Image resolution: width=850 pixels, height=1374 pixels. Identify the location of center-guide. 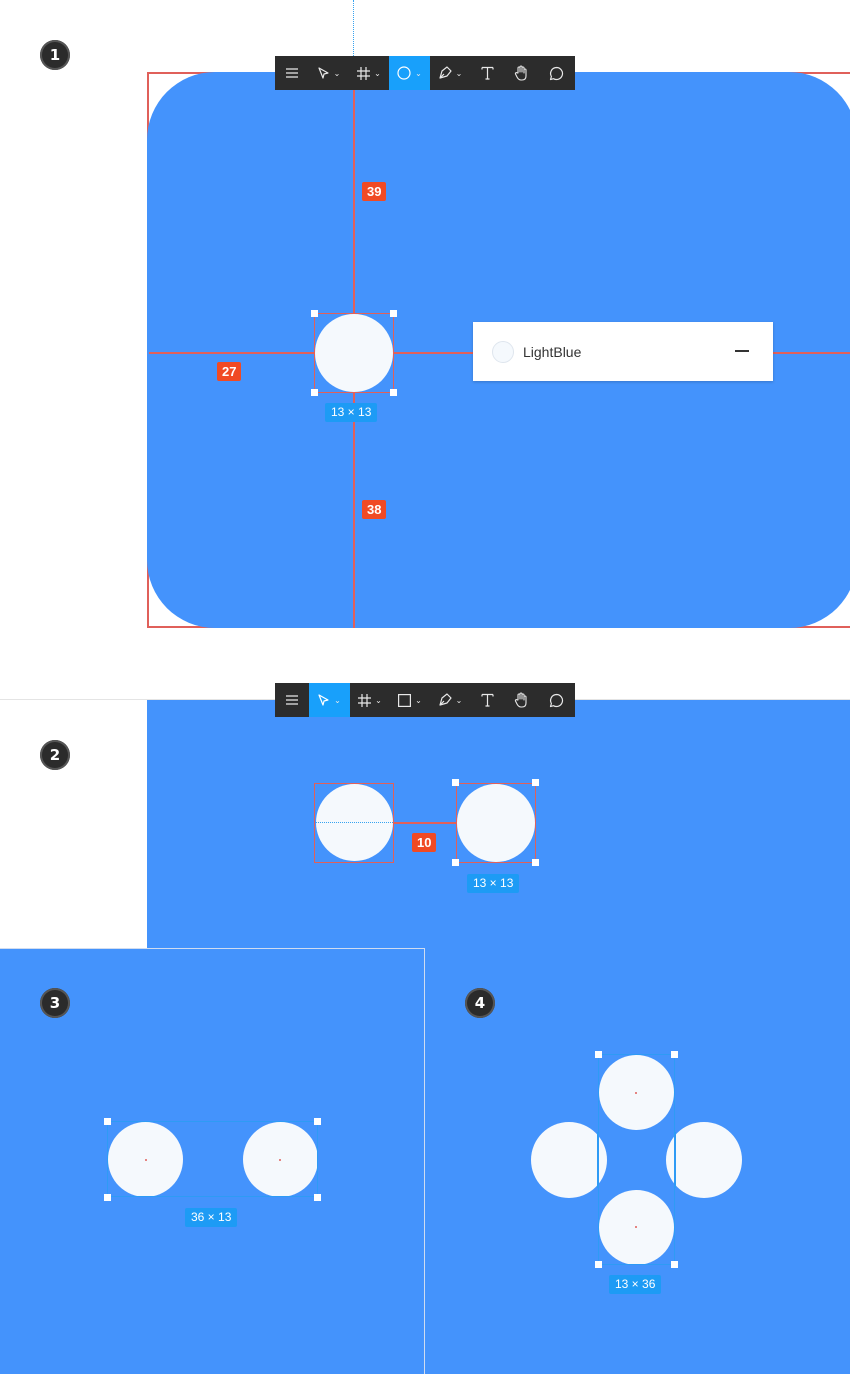
(354, 822).